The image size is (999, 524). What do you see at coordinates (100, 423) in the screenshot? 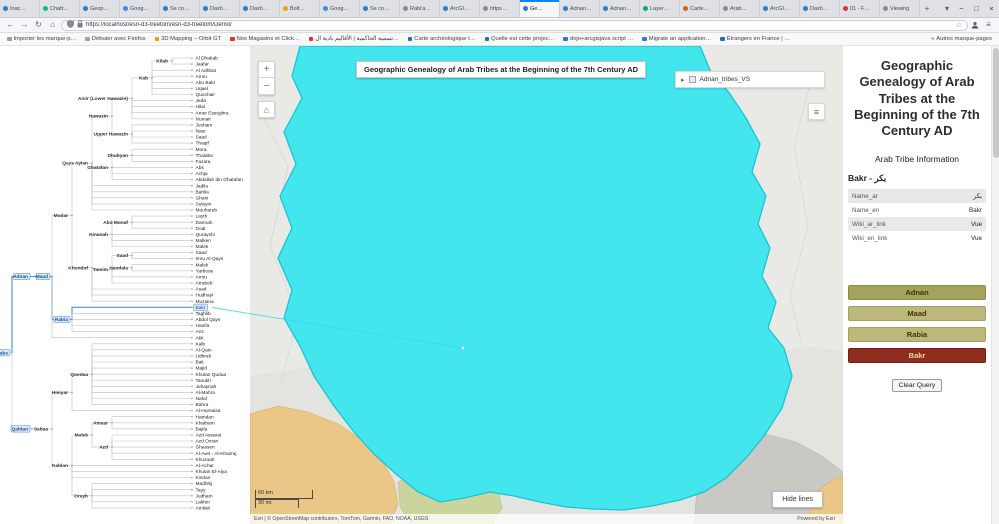
I see `tree-branch-label: Amaar` at bounding box center [100, 423].